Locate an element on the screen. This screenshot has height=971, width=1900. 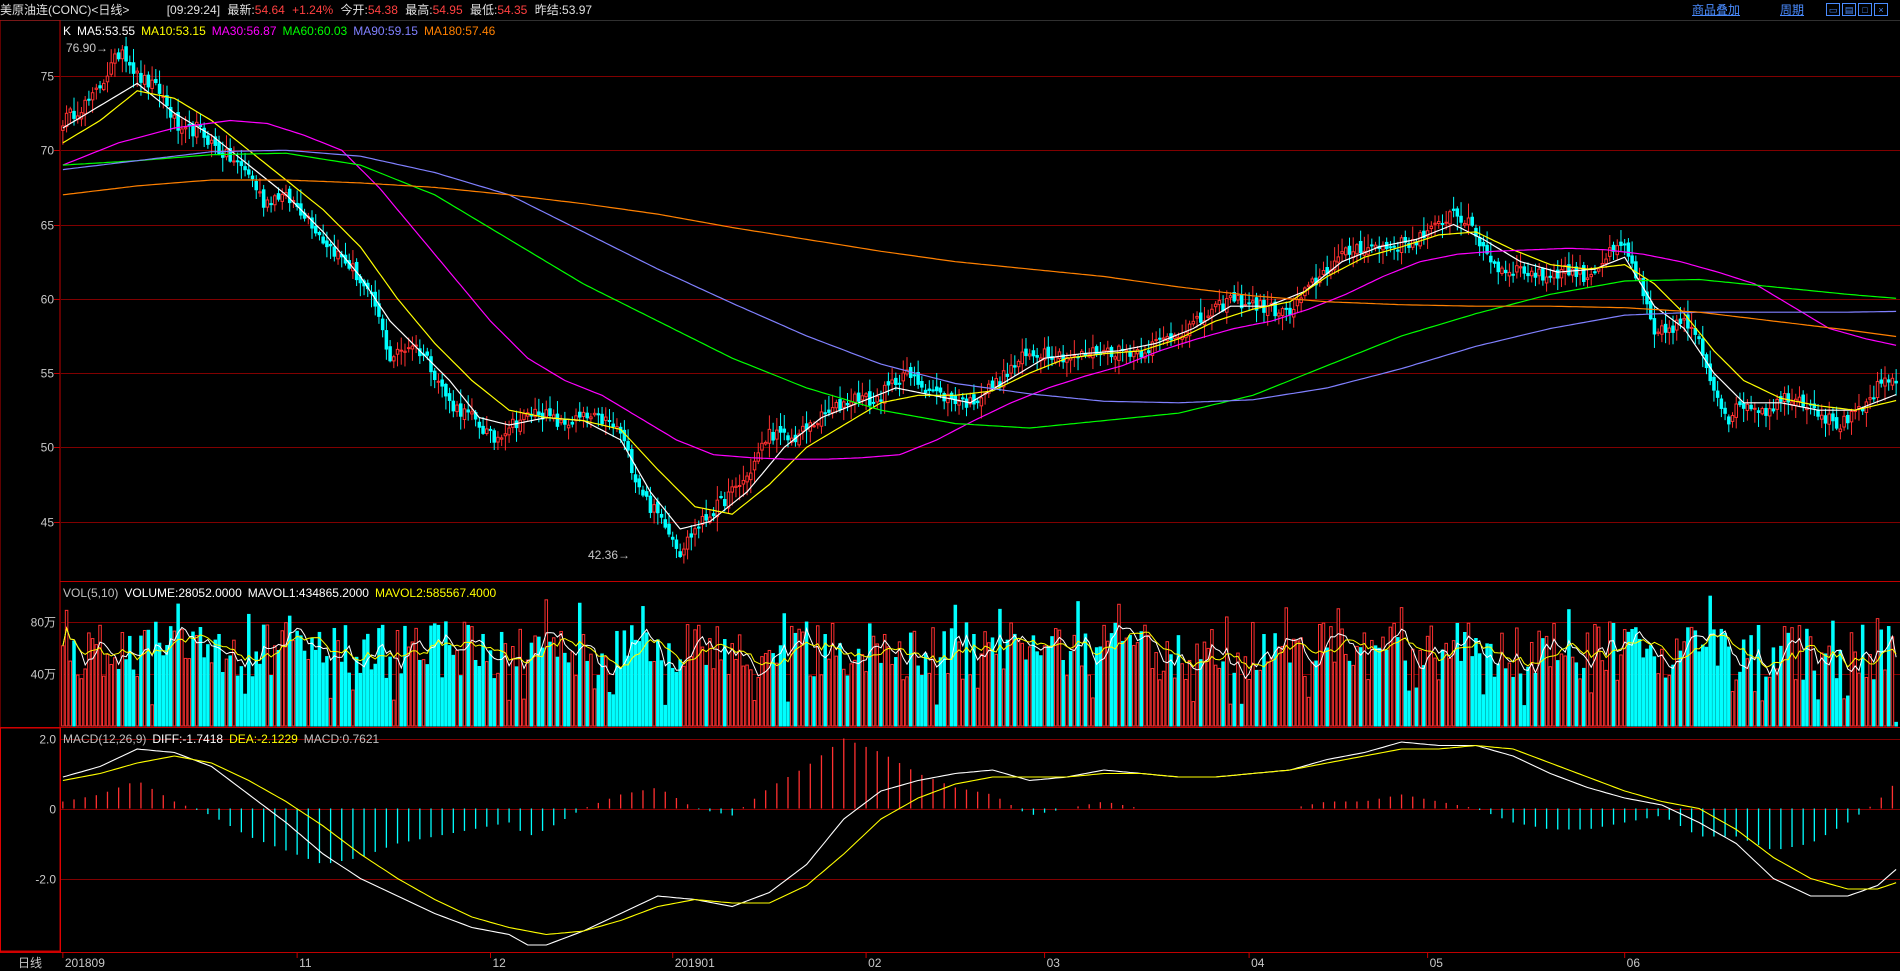
restore-icon: ▭ is located at coordinates (1833, 9).